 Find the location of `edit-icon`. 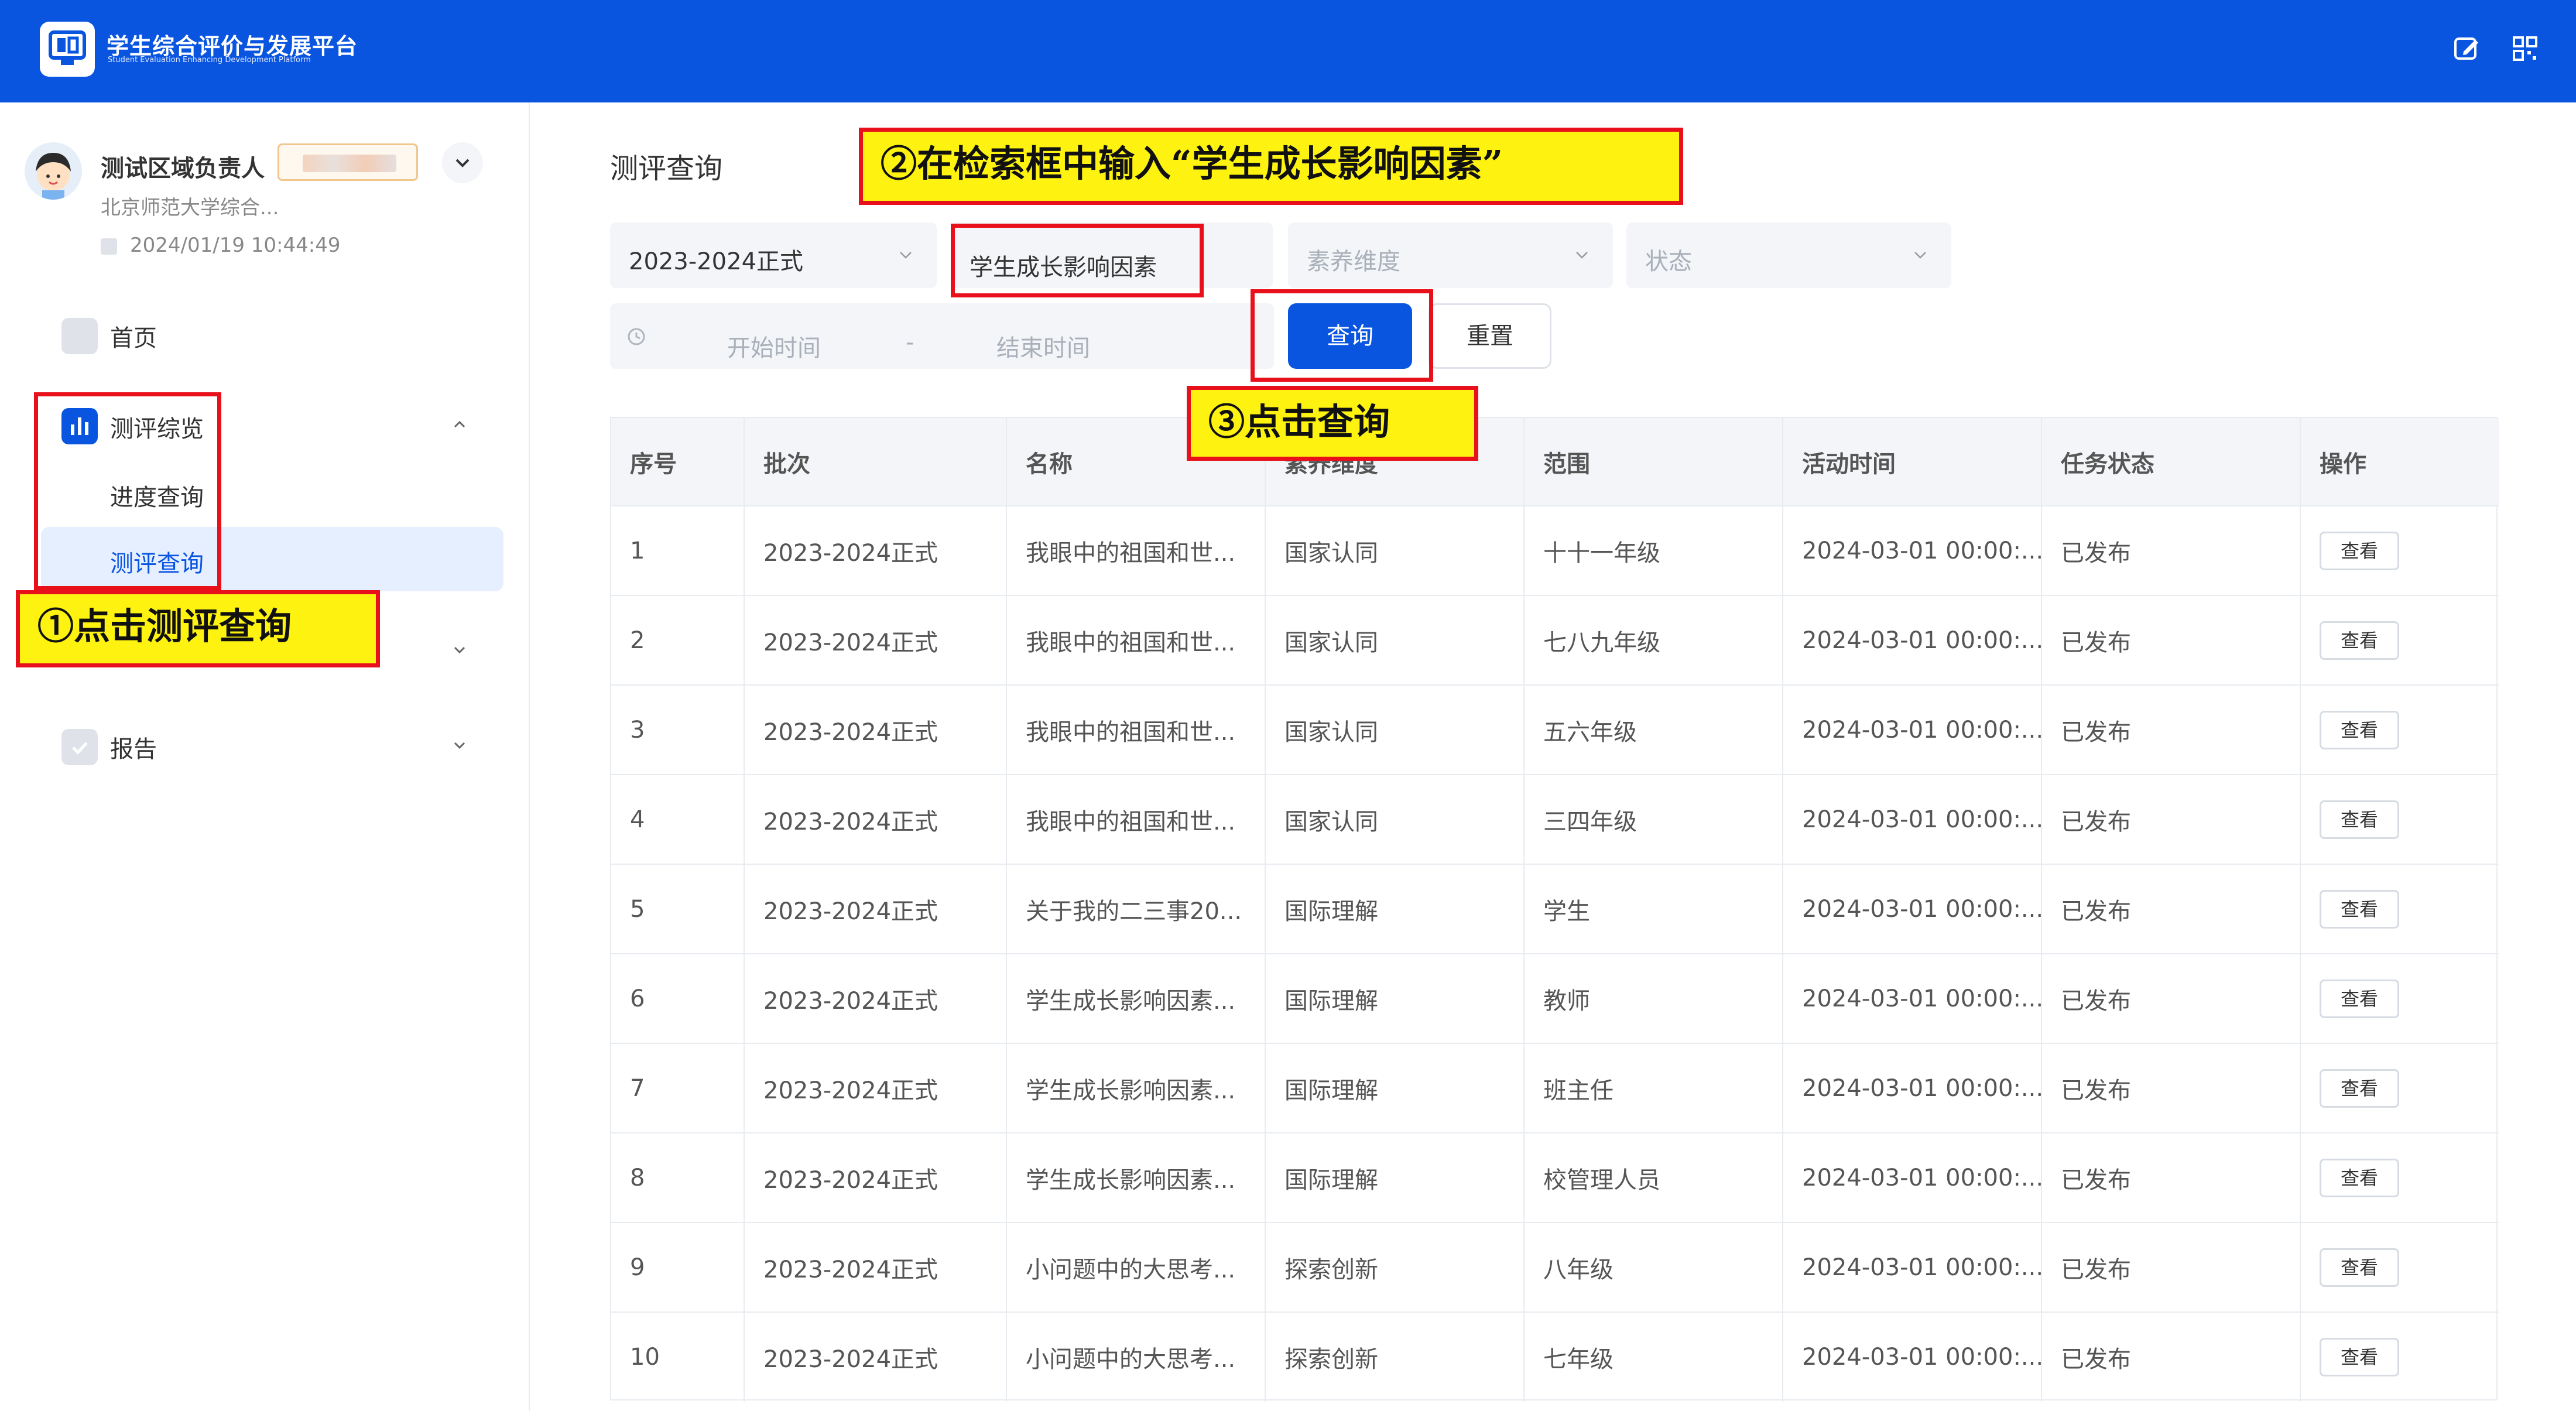

edit-icon is located at coordinates (2466, 48).